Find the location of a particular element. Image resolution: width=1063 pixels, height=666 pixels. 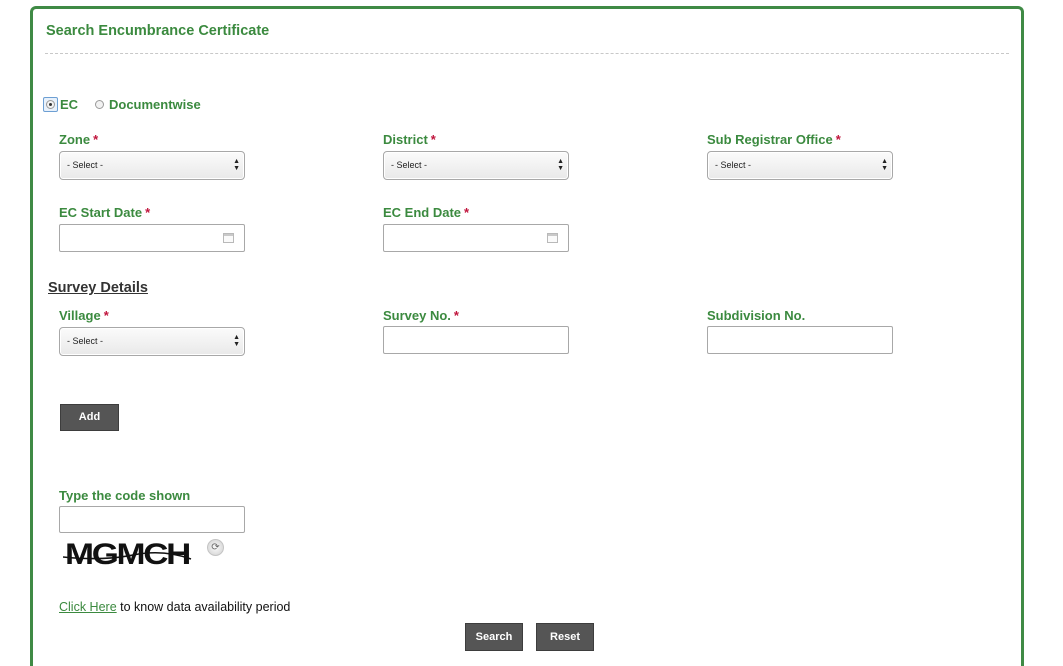

ec-end-date-input is located at coordinates (476, 238).